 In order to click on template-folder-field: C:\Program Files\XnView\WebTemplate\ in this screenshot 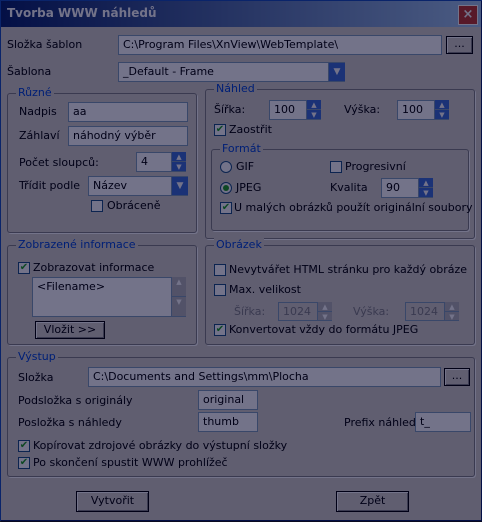, I will do `click(280, 45)`.